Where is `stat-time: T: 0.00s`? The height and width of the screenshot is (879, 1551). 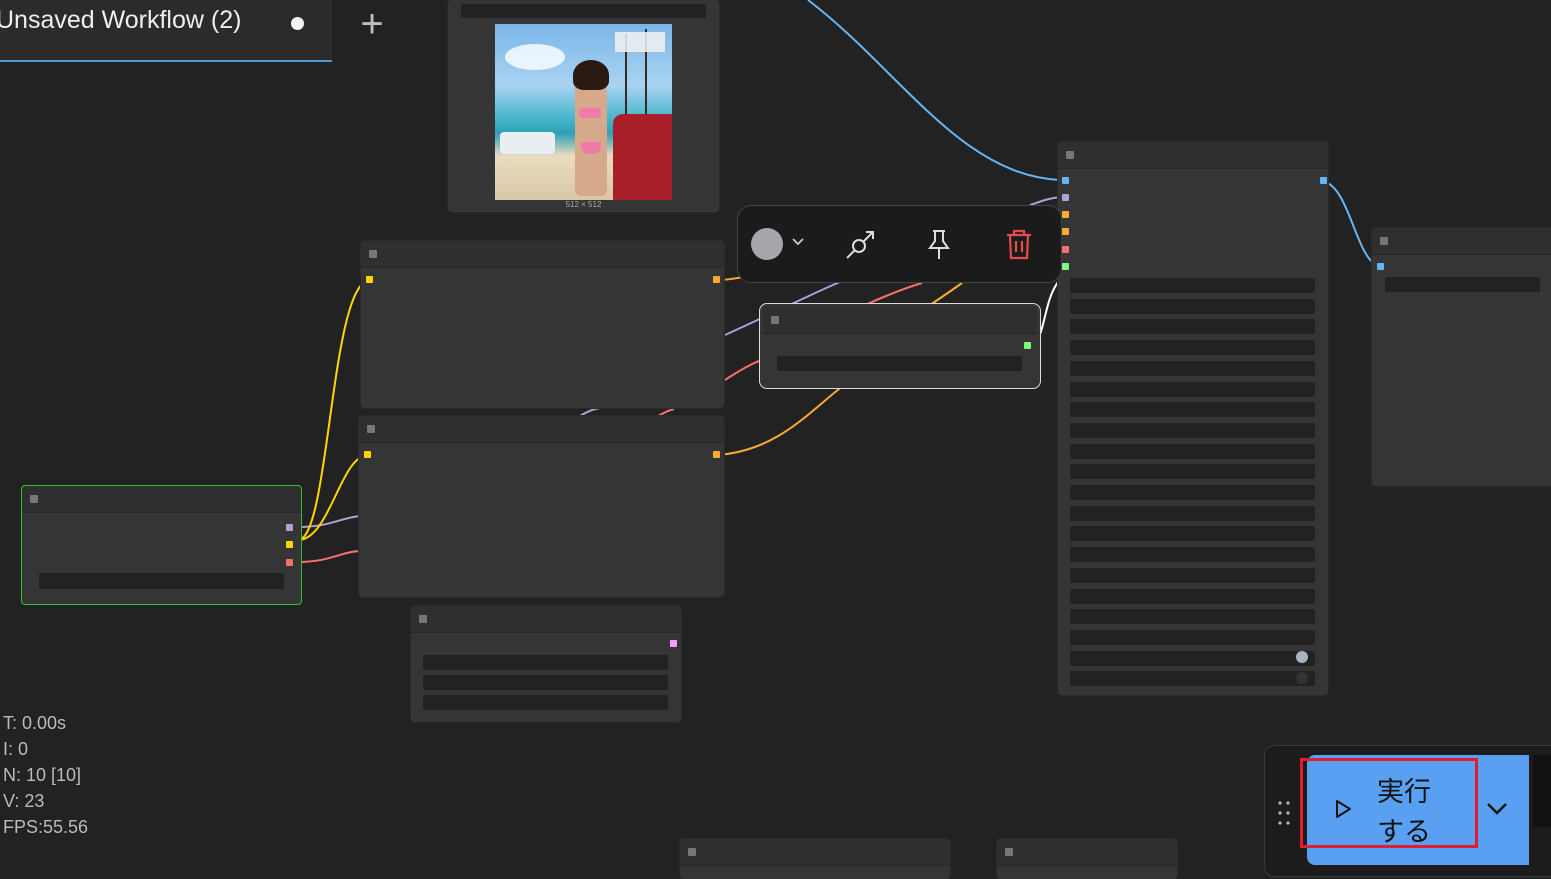
stat-time: T: 0.00s is located at coordinates (35, 723).